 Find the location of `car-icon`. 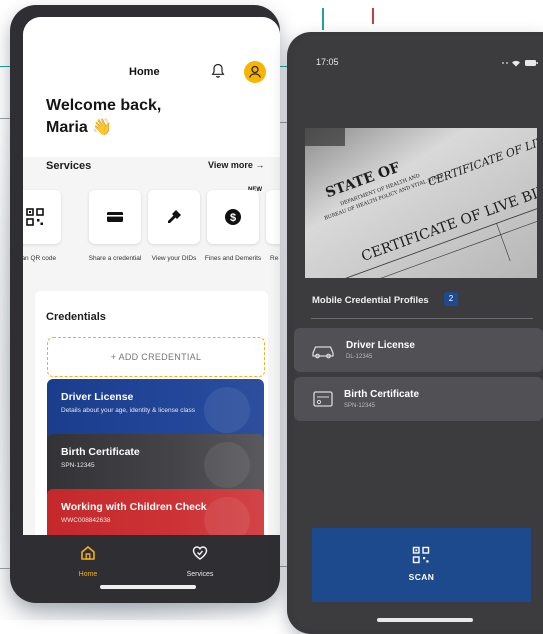

car-icon is located at coordinates (323, 352).